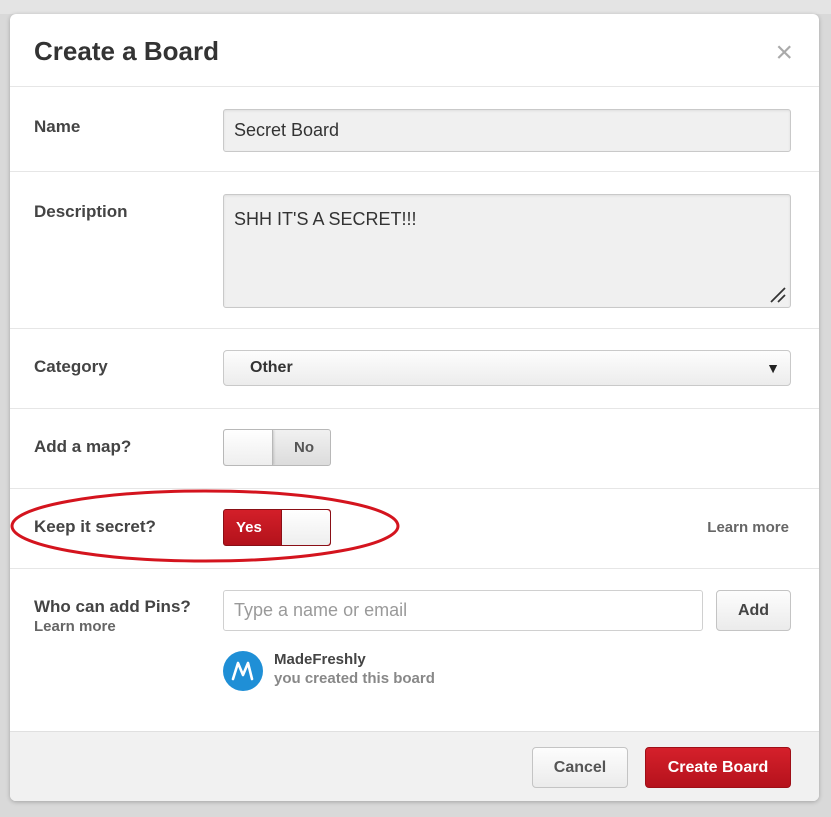 The width and height of the screenshot is (831, 817). I want to click on create-board-button: Create Board, so click(718, 767).